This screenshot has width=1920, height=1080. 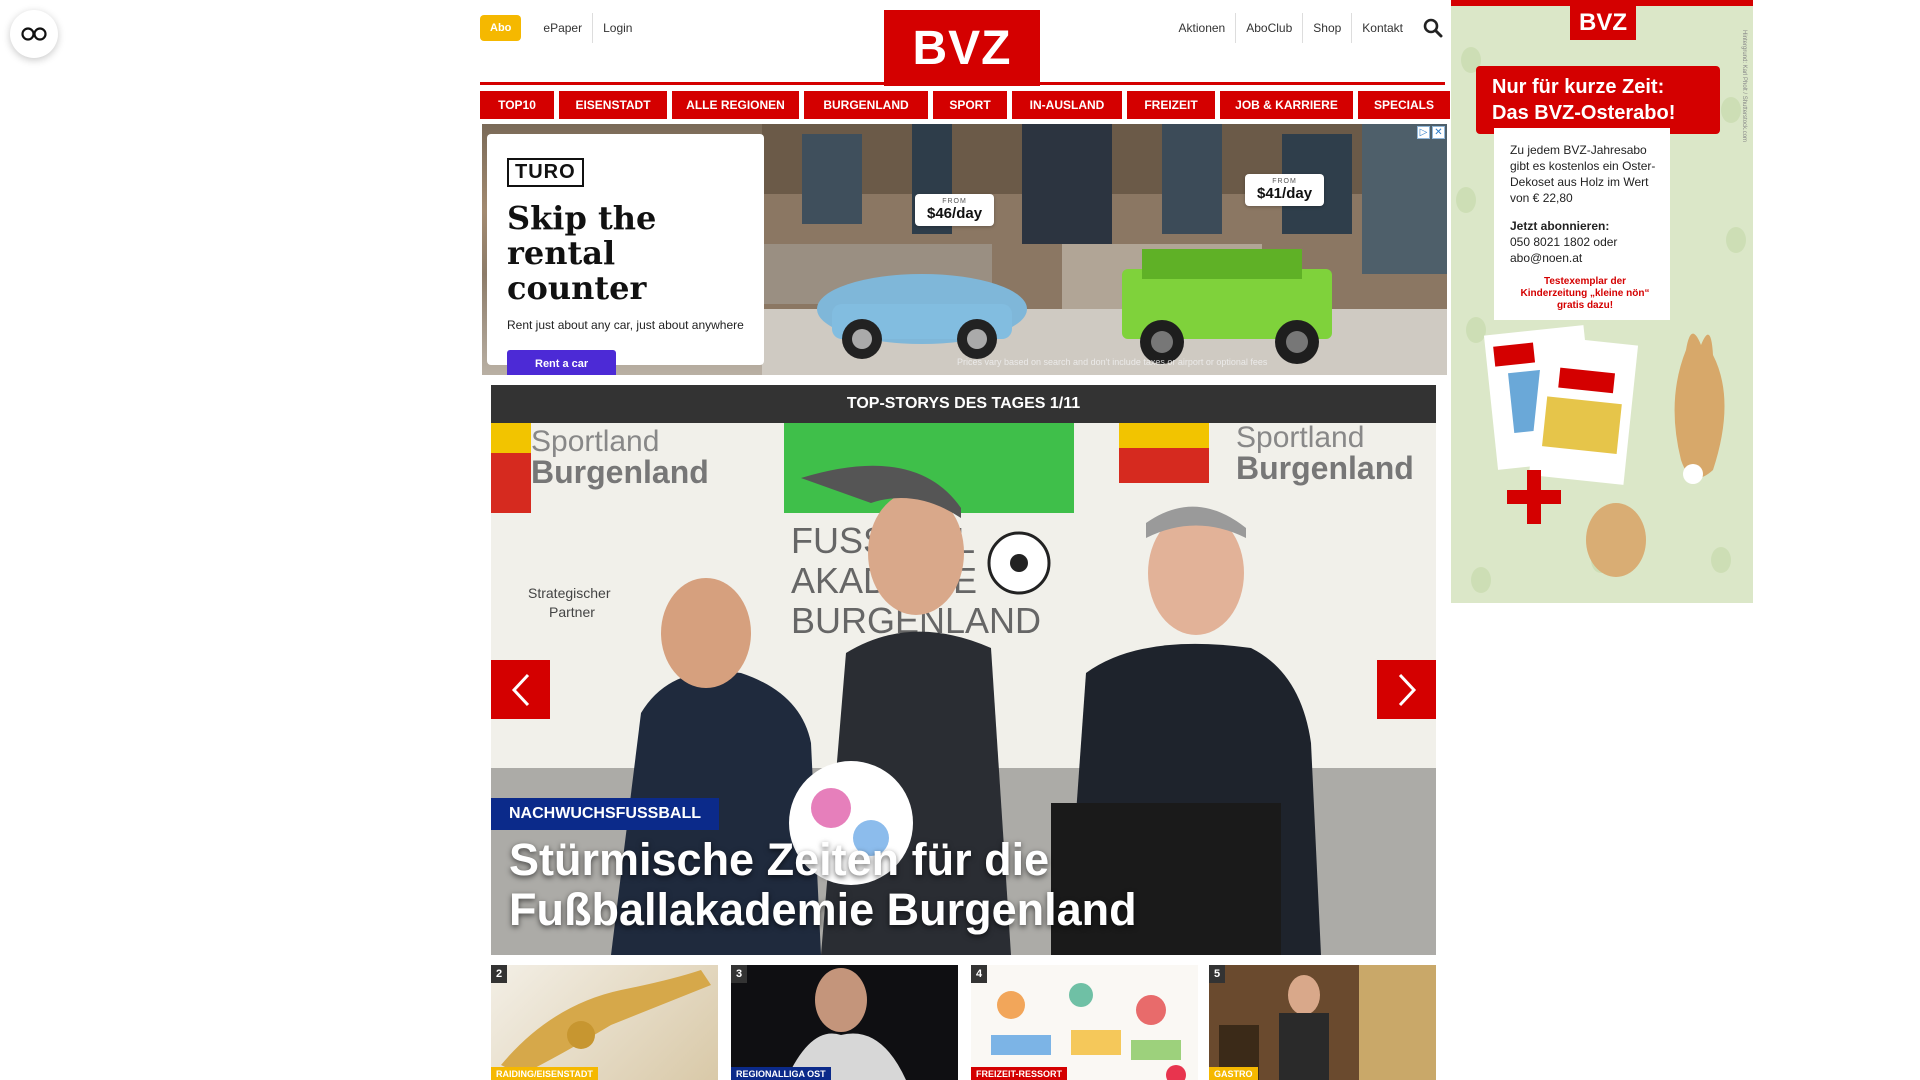 I want to click on previous-story-button, so click(x=520, y=689).